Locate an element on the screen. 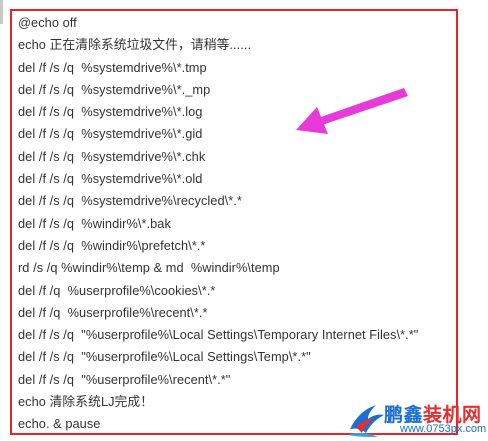 The height and width of the screenshot is (441, 488). site-watermark: 鹏鑫装机网 www.0753px.com is located at coordinates (417, 420).